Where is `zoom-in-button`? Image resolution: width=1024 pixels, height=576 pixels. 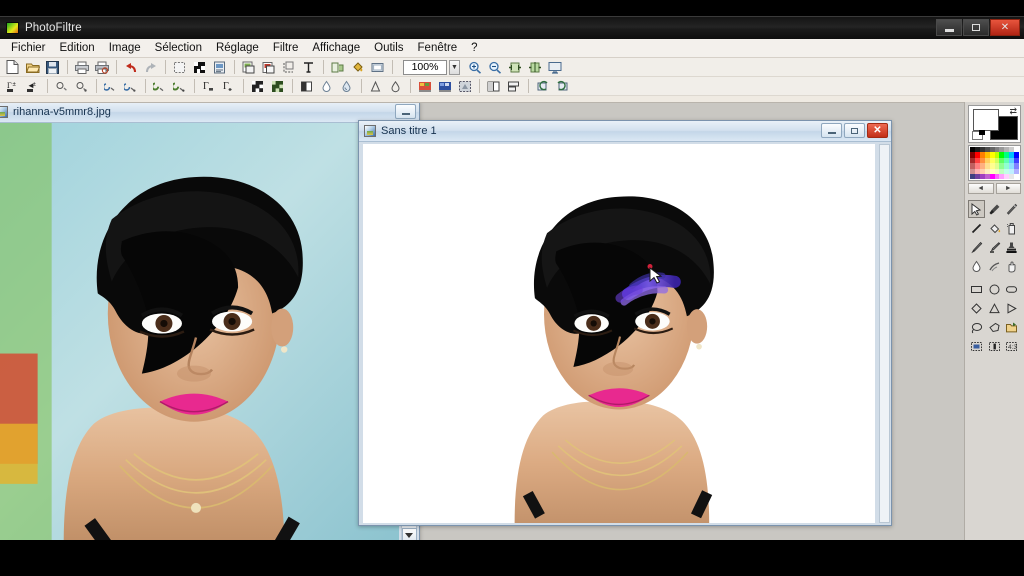
zoom-in-button is located at coordinates (474, 67).